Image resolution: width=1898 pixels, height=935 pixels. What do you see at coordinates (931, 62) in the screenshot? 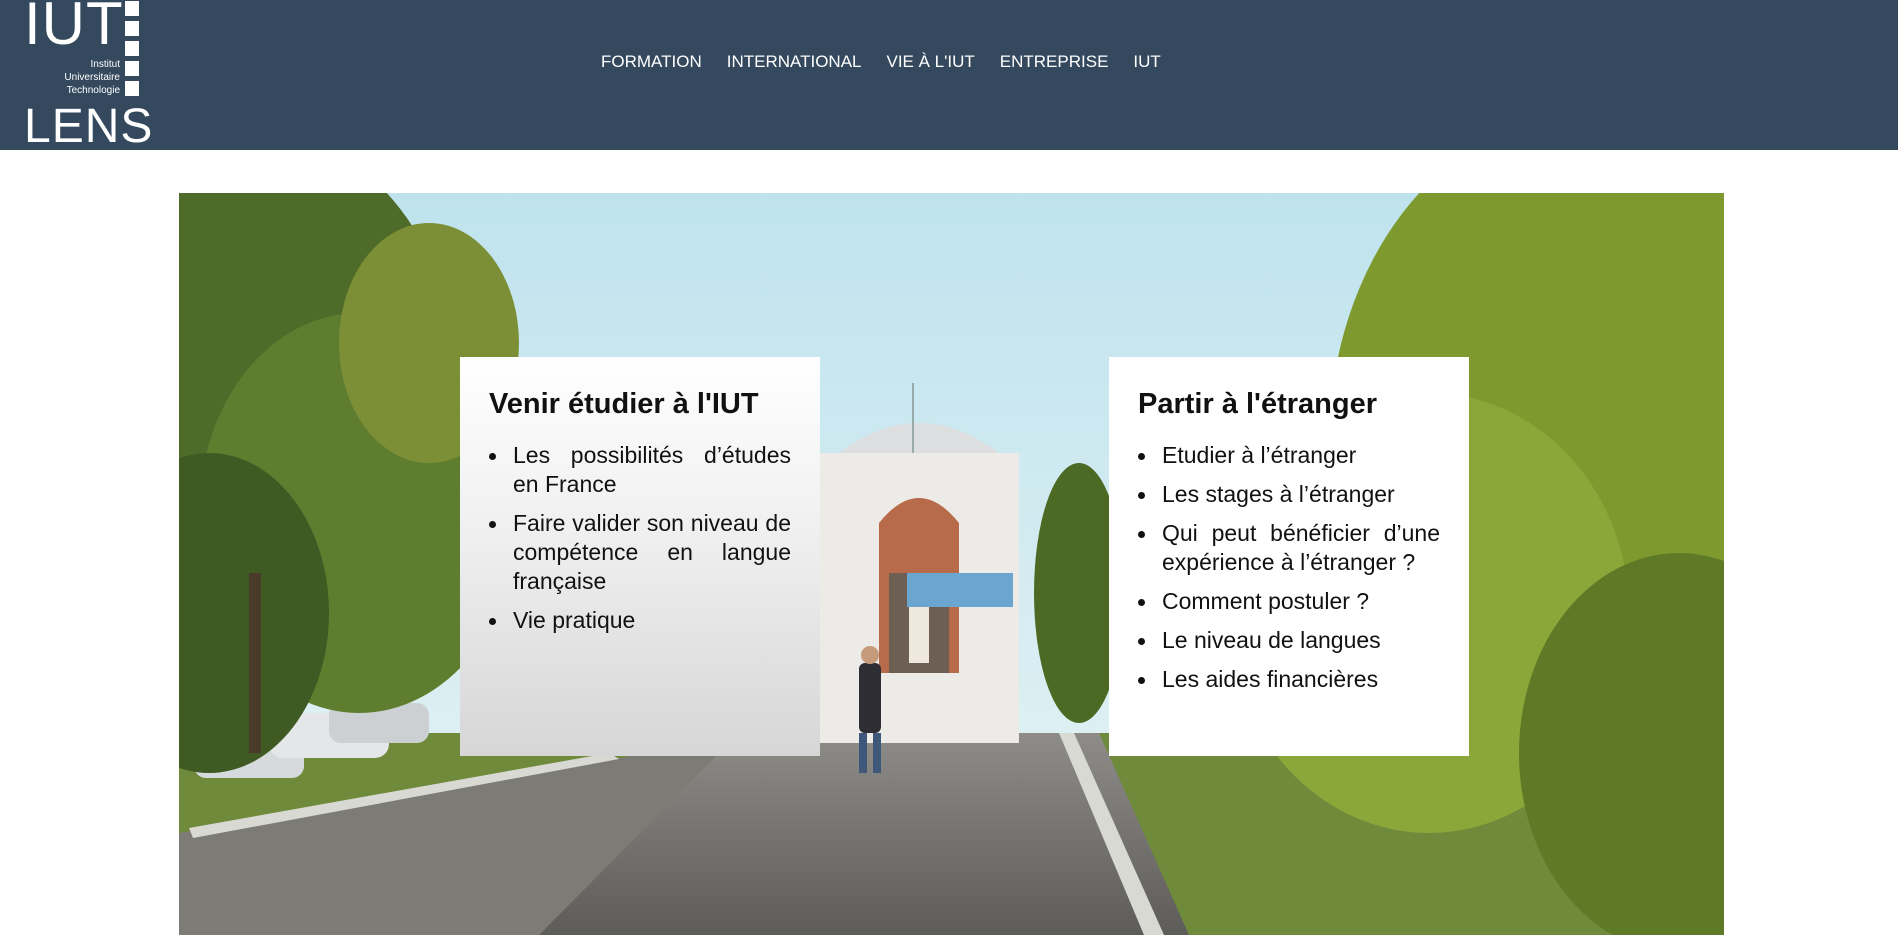
I see `nav-vie-iut: VIE À L'IUT` at bounding box center [931, 62].